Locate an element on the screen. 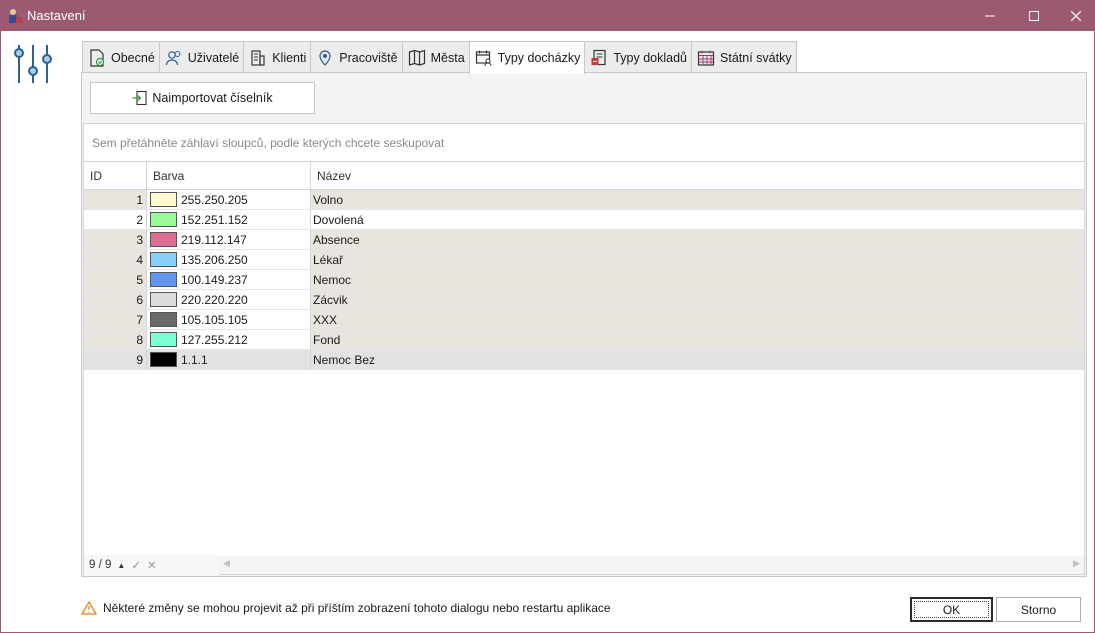  tab-typy-dokladu: Typy dokladů is located at coordinates (638, 57).